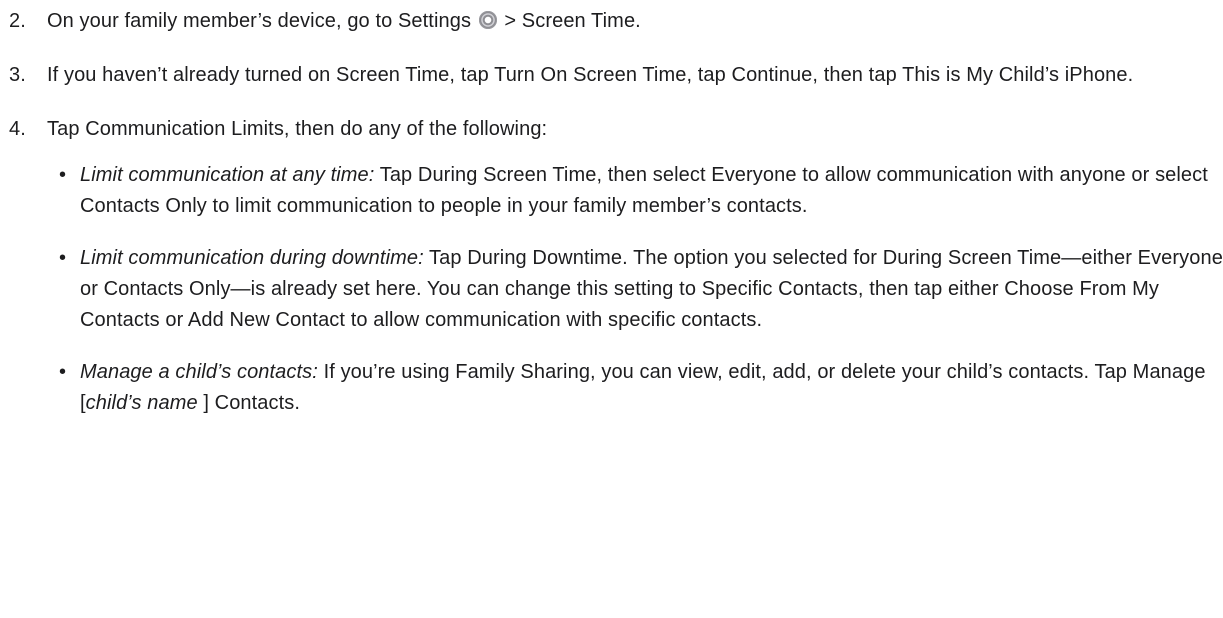 The width and height of the screenshot is (1223, 618). What do you see at coordinates (487, 20) in the screenshot?
I see `settings-gear-icon` at bounding box center [487, 20].